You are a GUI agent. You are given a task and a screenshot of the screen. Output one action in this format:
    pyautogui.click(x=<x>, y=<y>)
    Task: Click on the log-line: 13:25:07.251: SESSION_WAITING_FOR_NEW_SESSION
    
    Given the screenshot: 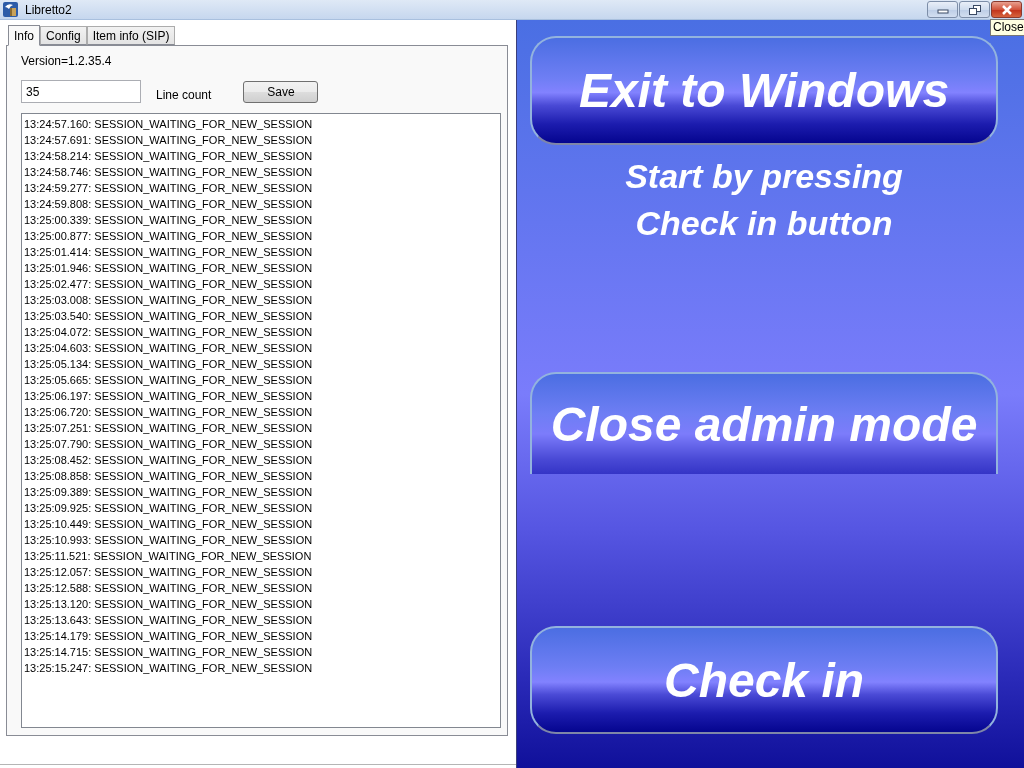 What is the action you would take?
    pyautogui.click(x=168, y=428)
    